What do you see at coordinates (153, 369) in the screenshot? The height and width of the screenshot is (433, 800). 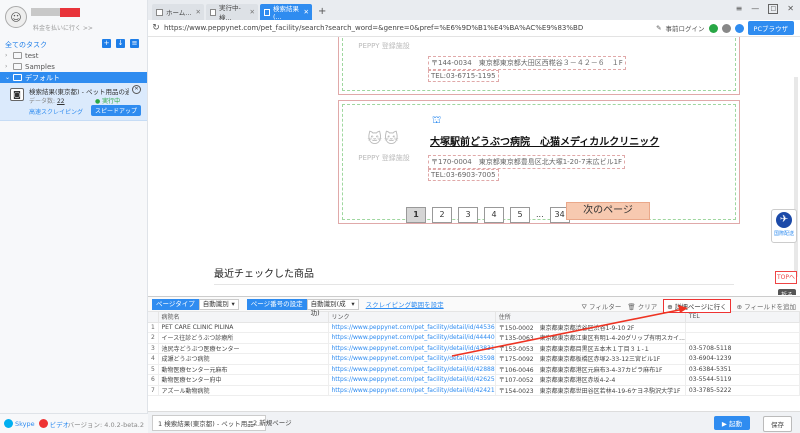 I see `table-cell: 5` at bounding box center [153, 369].